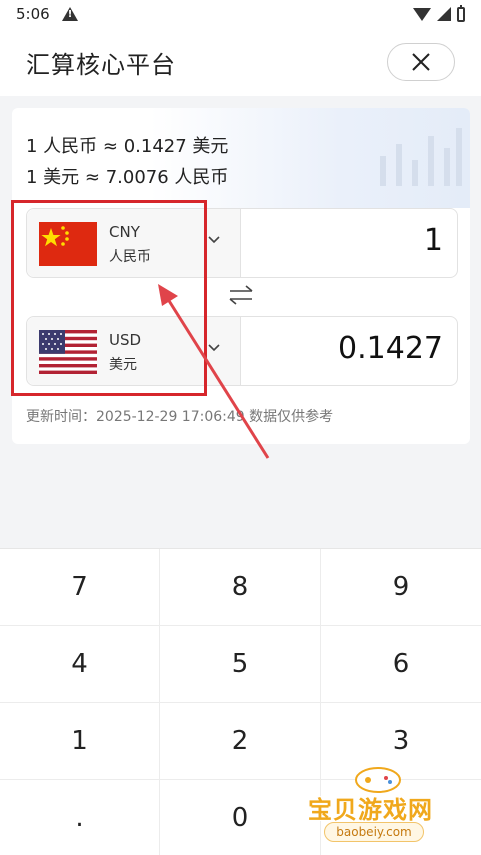  I want to click on key-2: 2, so click(240, 741).